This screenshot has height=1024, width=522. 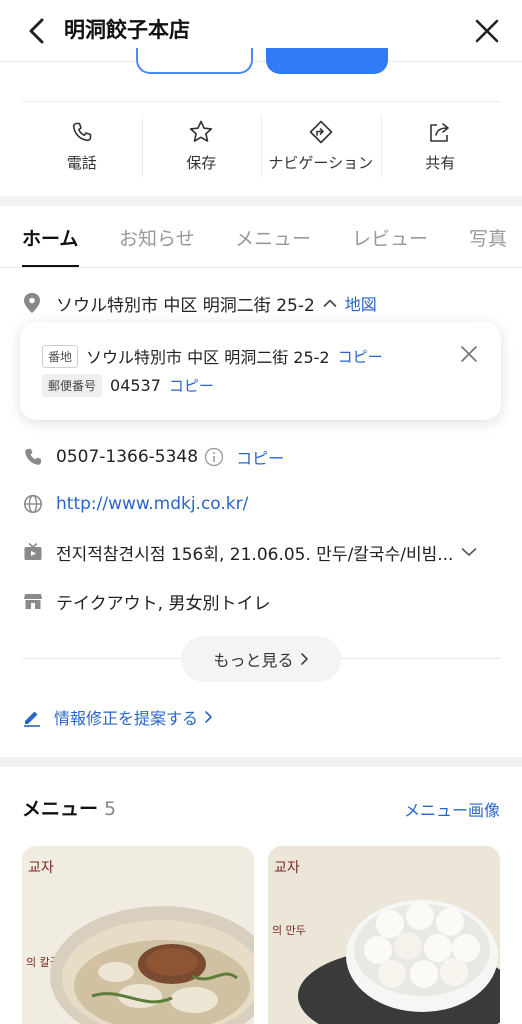 What do you see at coordinates (50, 266) in the screenshot?
I see `active-tab-indicator` at bounding box center [50, 266].